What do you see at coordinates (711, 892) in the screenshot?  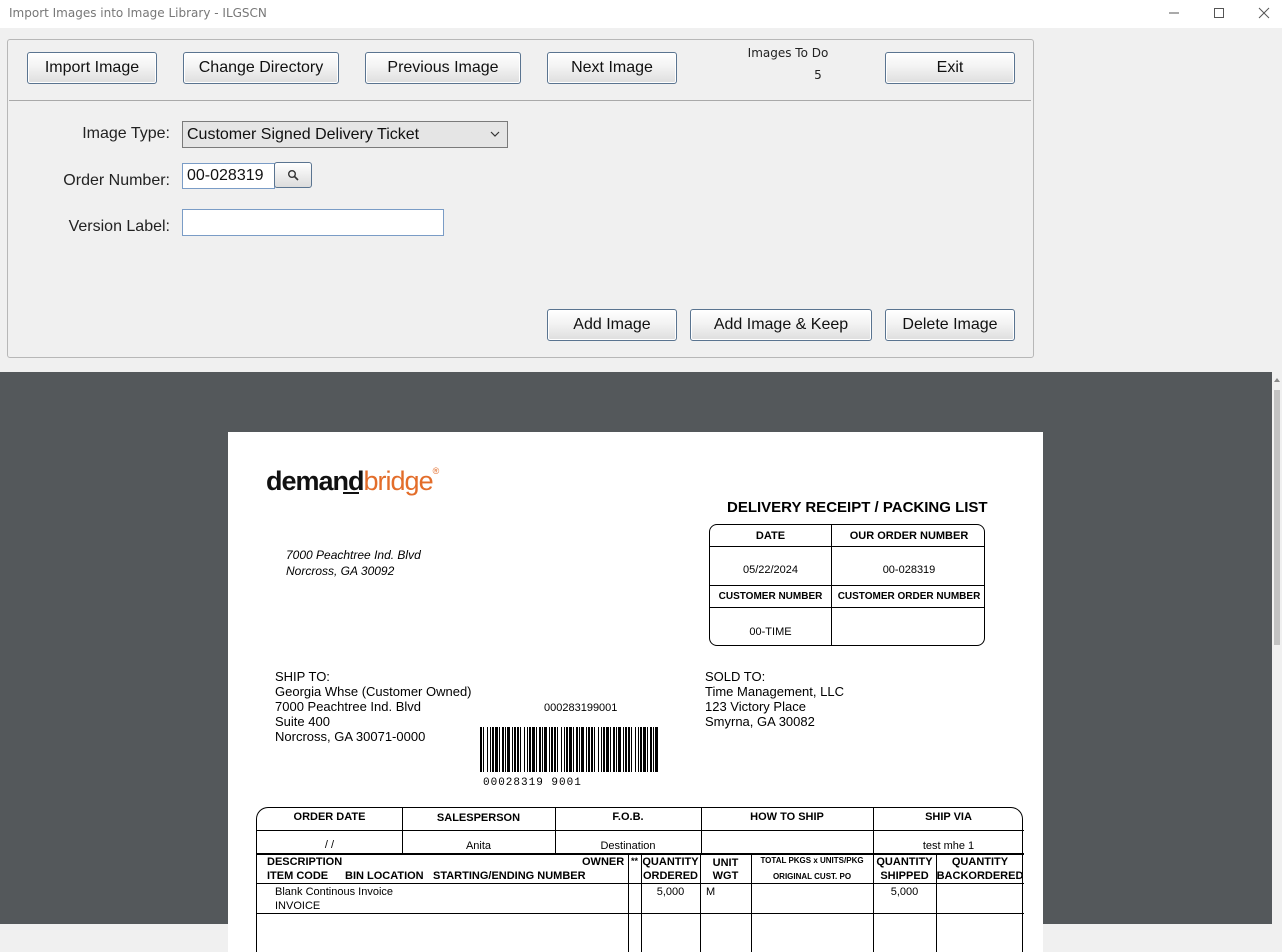 I see `row1-unit: M` at bounding box center [711, 892].